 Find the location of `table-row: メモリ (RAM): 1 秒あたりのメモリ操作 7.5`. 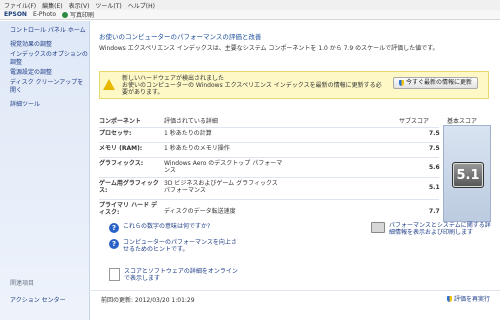

table-row: メモリ (RAM): 1 秒あたりのメモリ操作 7.5 is located at coordinates (269, 149).